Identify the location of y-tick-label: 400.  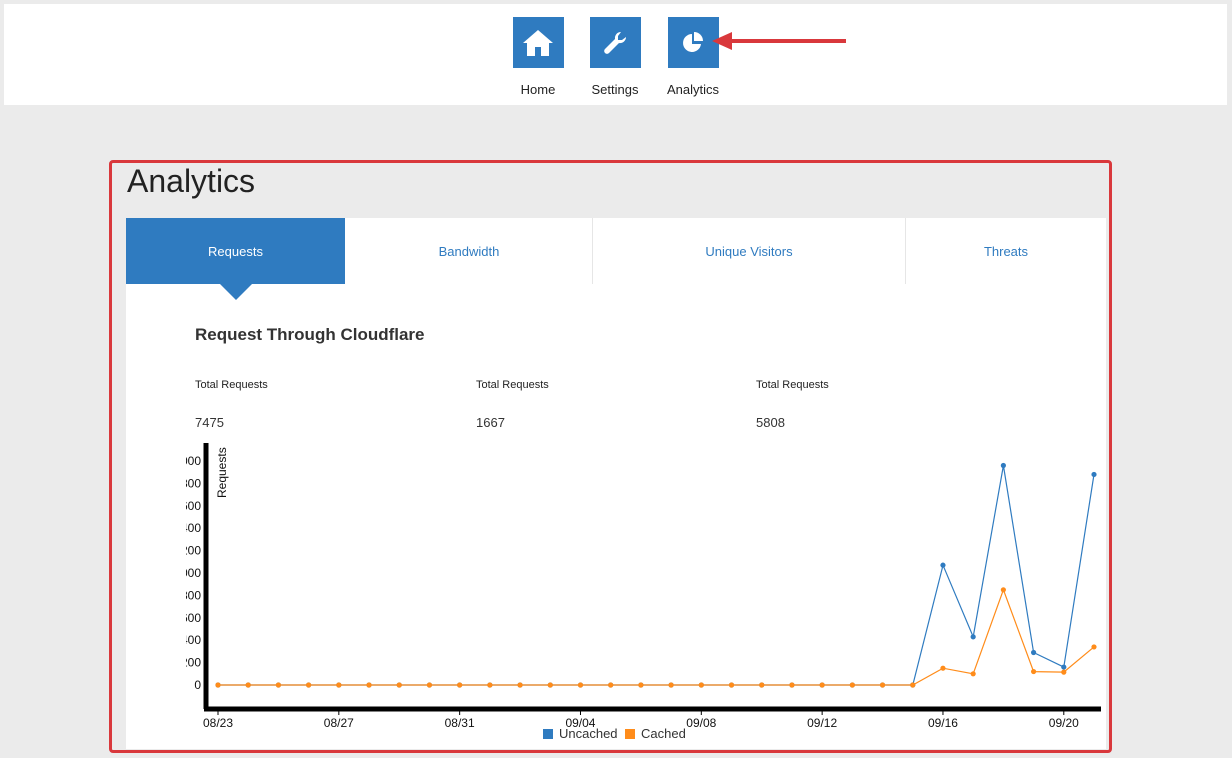
(193, 640).